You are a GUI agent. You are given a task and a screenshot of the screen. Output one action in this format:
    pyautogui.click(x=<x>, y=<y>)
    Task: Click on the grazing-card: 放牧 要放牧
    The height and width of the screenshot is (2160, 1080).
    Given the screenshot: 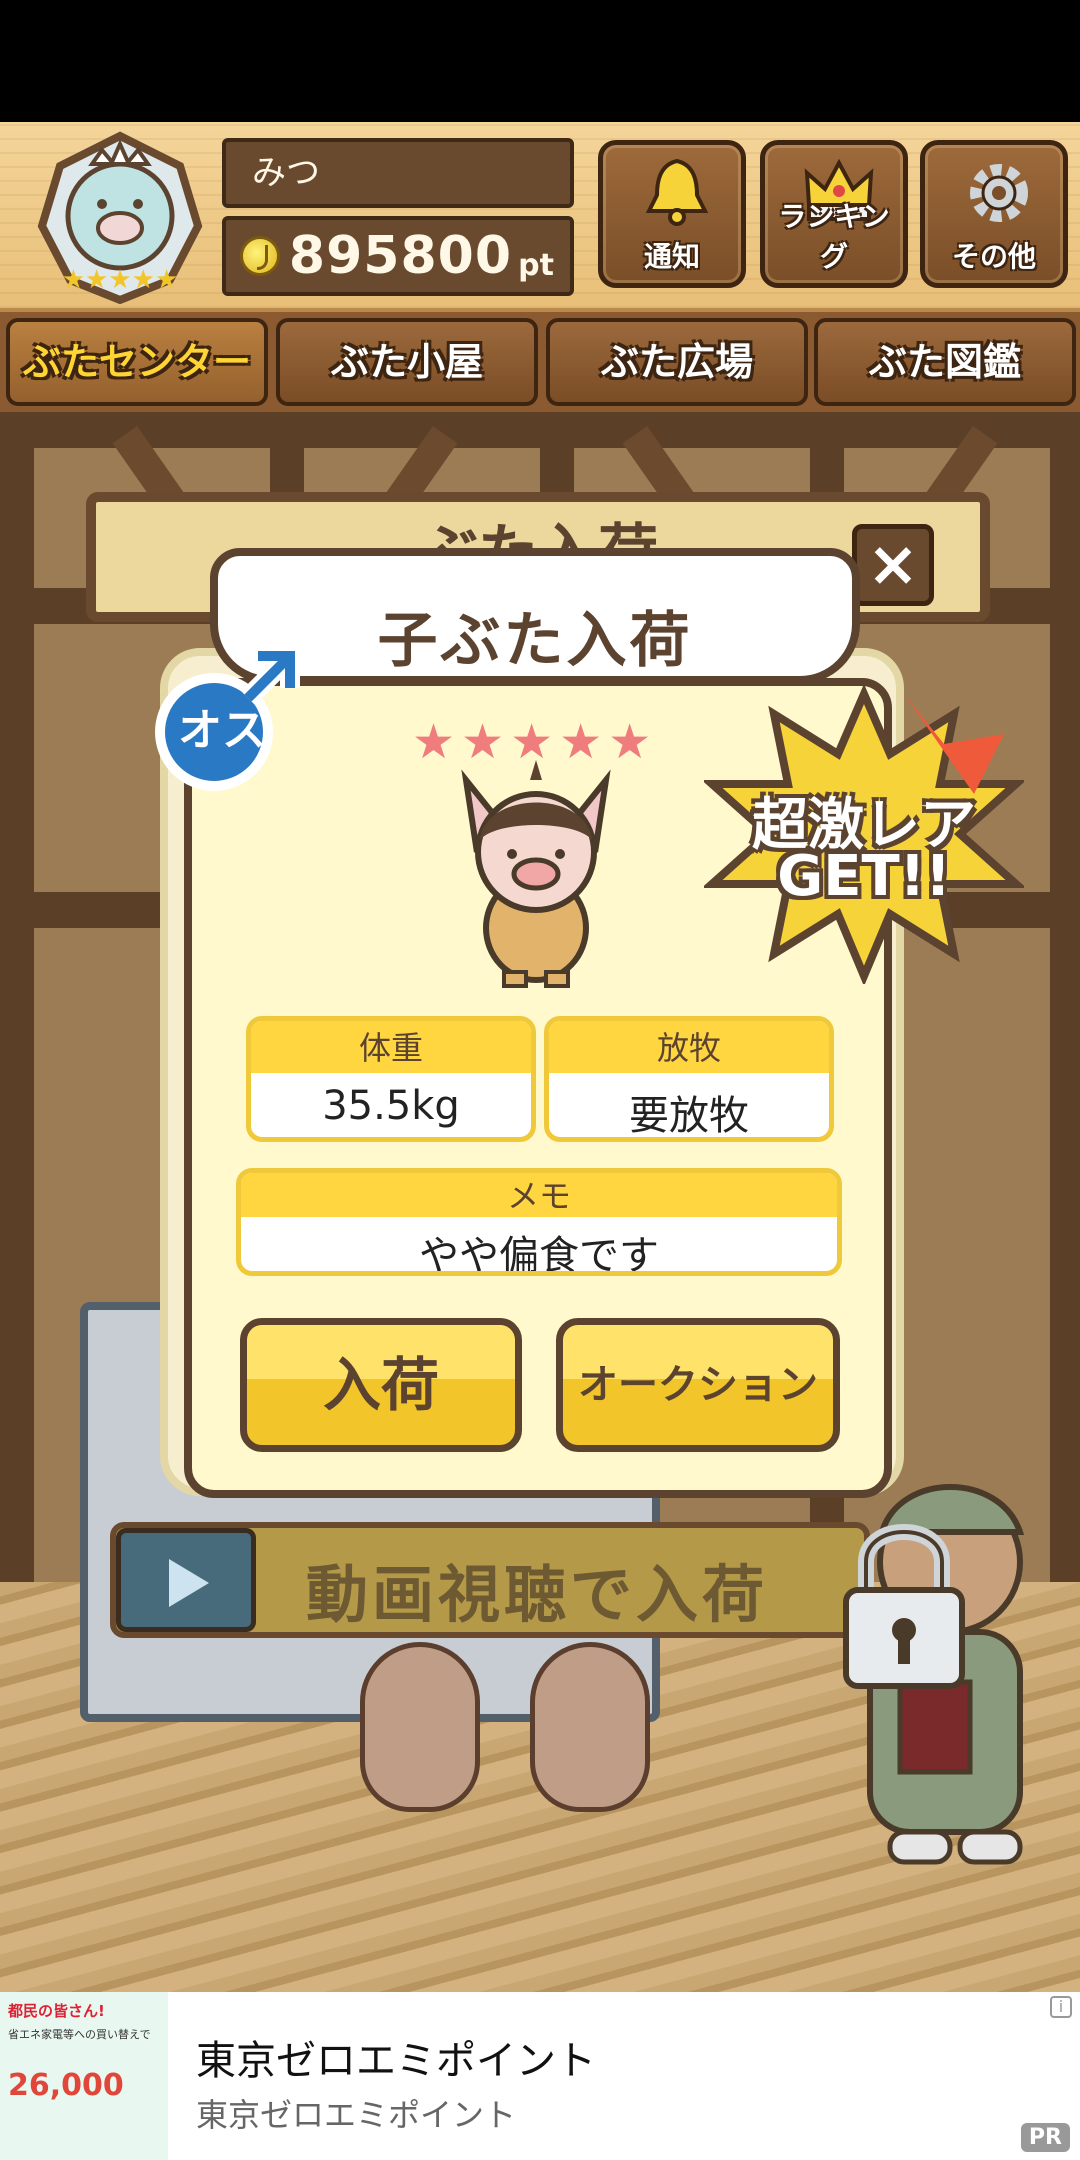 What is the action you would take?
    pyautogui.click(x=689, y=1079)
    